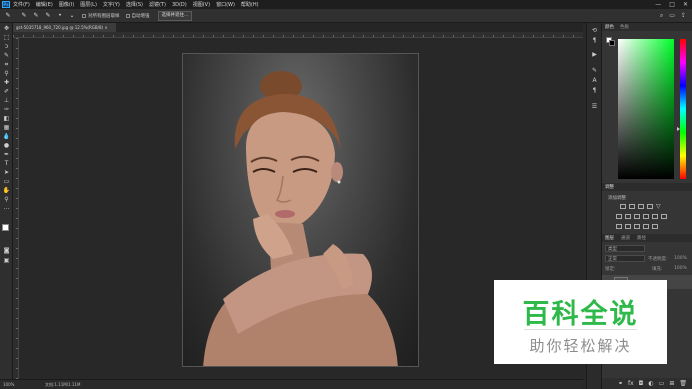 Image resolution: width=692 pixels, height=389 pixels. Describe the element at coordinates (8, 384) in the screenshot. I see `zoom-level: 100%` at that location.